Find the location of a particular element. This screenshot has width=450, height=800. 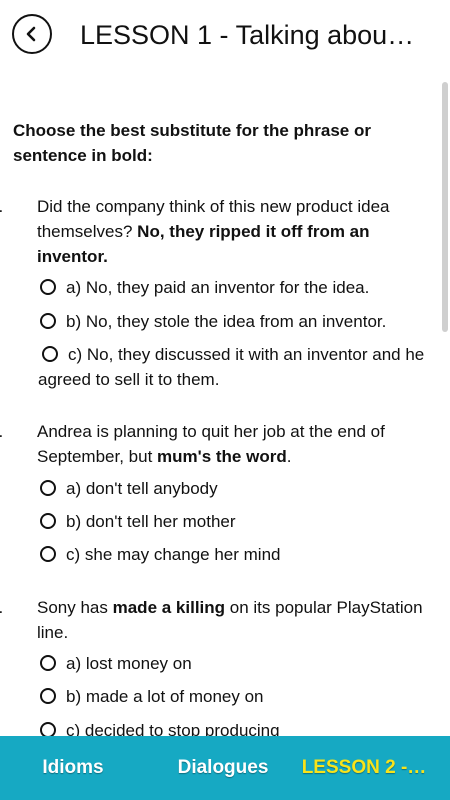

option-label: a) don't tell anybody is located at coordinates (142, 488).